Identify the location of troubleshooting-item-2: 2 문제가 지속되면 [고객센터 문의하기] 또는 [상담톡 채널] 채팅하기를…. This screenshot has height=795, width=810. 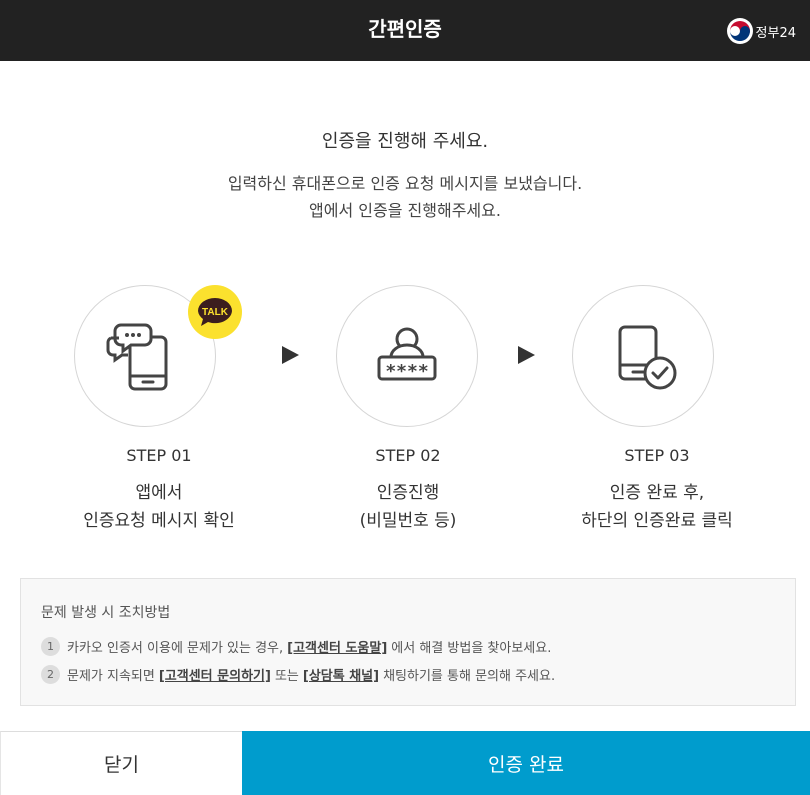
(298, 674).